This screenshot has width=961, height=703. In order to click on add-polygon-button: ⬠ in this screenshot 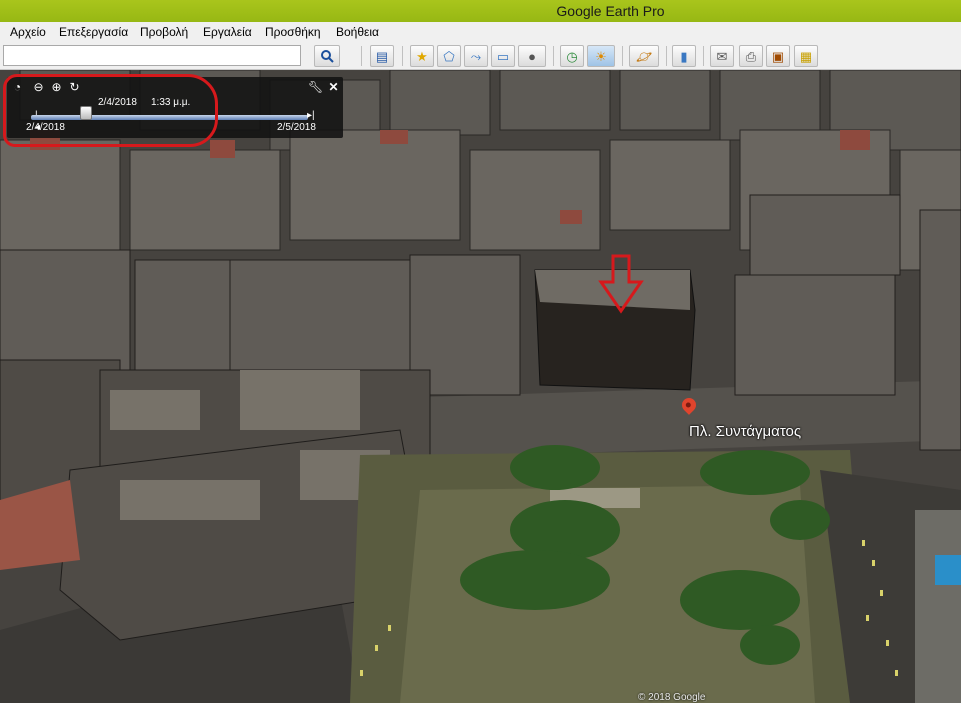, I will do `click(449, 56)`.